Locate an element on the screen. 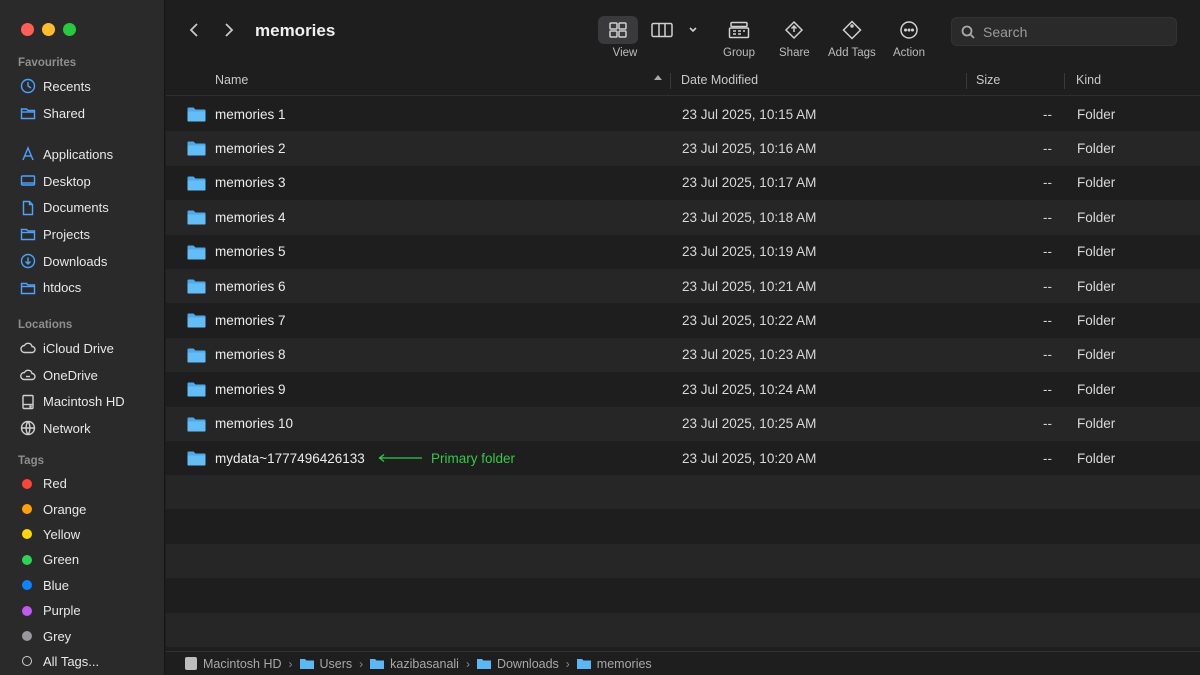  file-date-modified: 23 Jul 2025, 10:19 AM is located at coordinates (749, 252).